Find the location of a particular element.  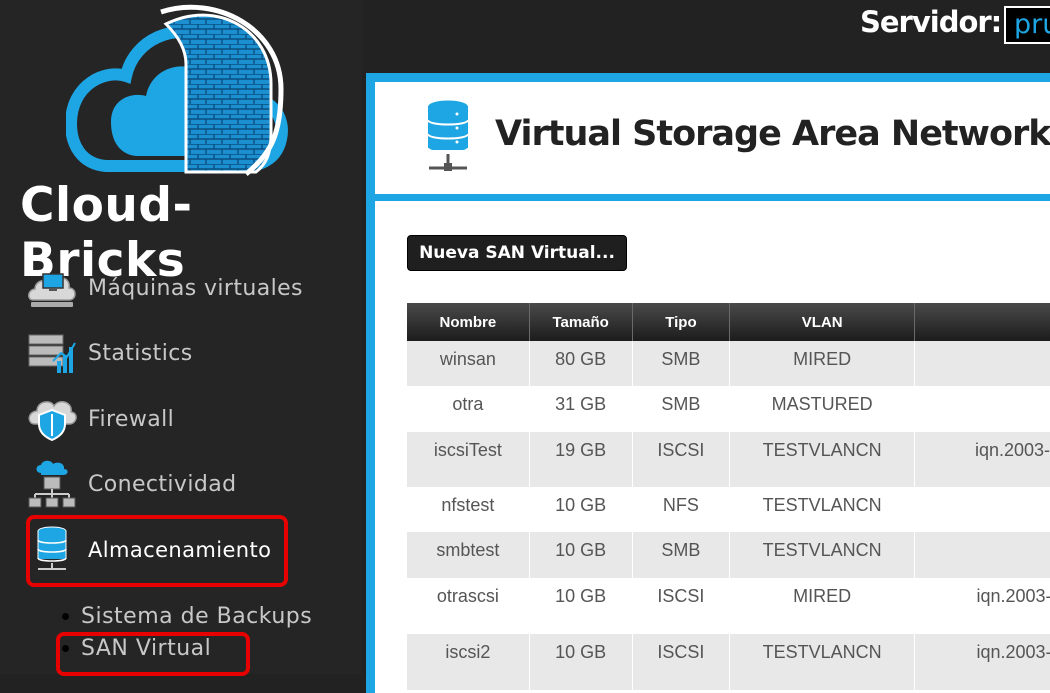

cell-nombre: otra is located at coordinates (468, 409).